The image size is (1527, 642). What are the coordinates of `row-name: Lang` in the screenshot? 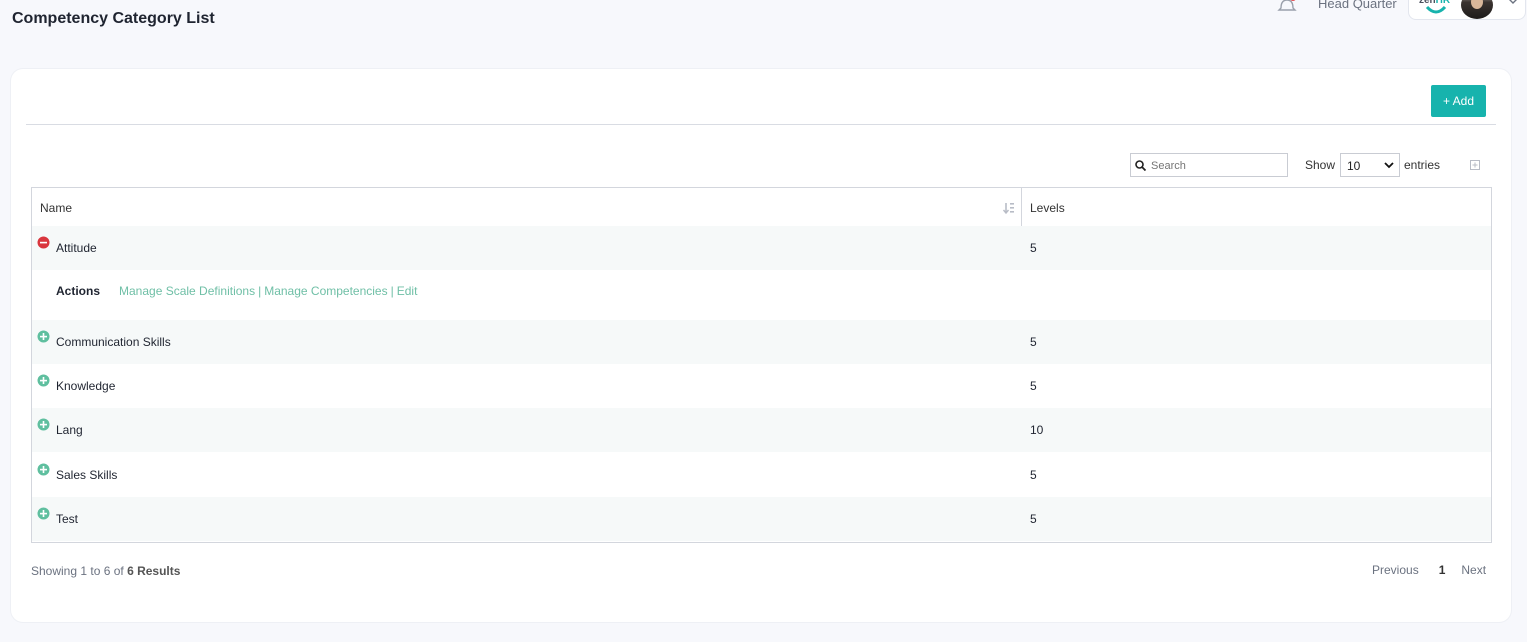 It's located at (69, 430).